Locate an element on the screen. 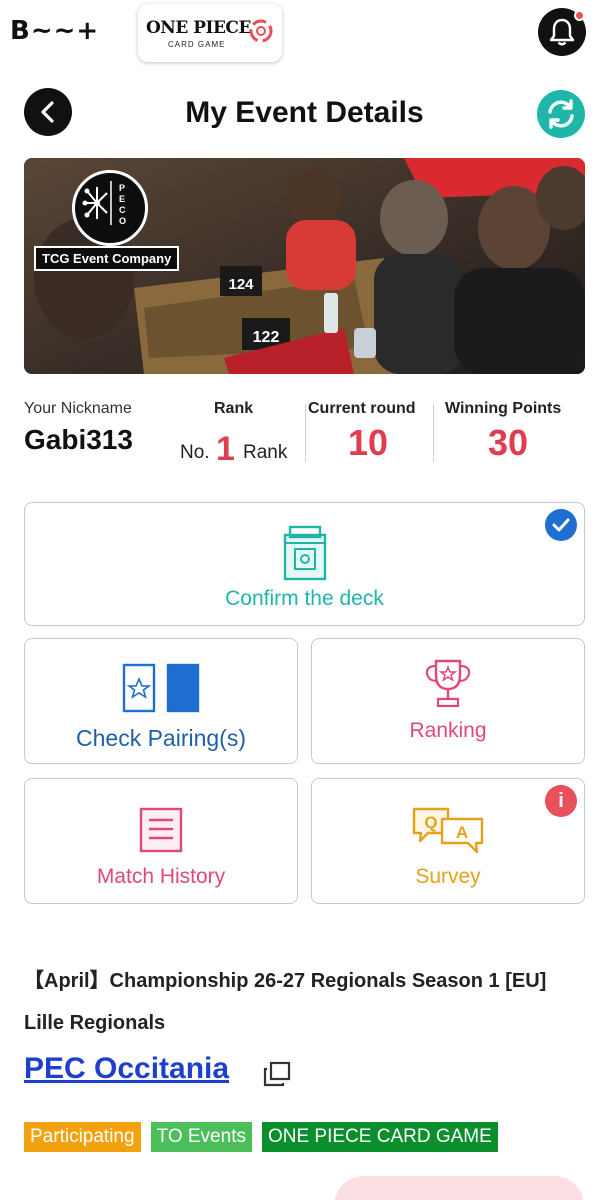 Image resolution: width=609 pixels, height=1200 pixels. game-logo-subtitle: CARD GAME is located at coordinates (197, 44).